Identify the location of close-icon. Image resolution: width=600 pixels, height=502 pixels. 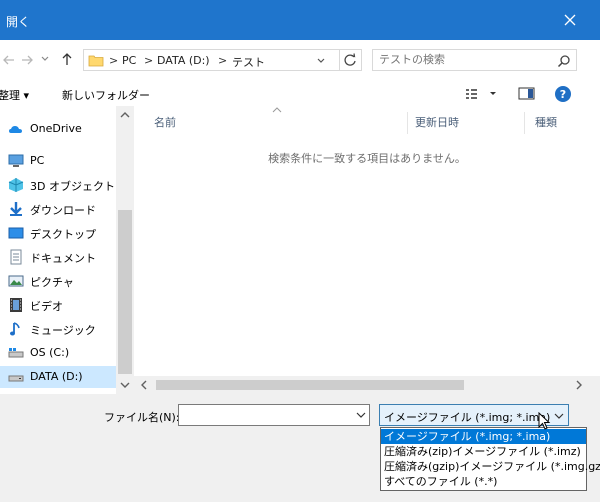
(570, 20).